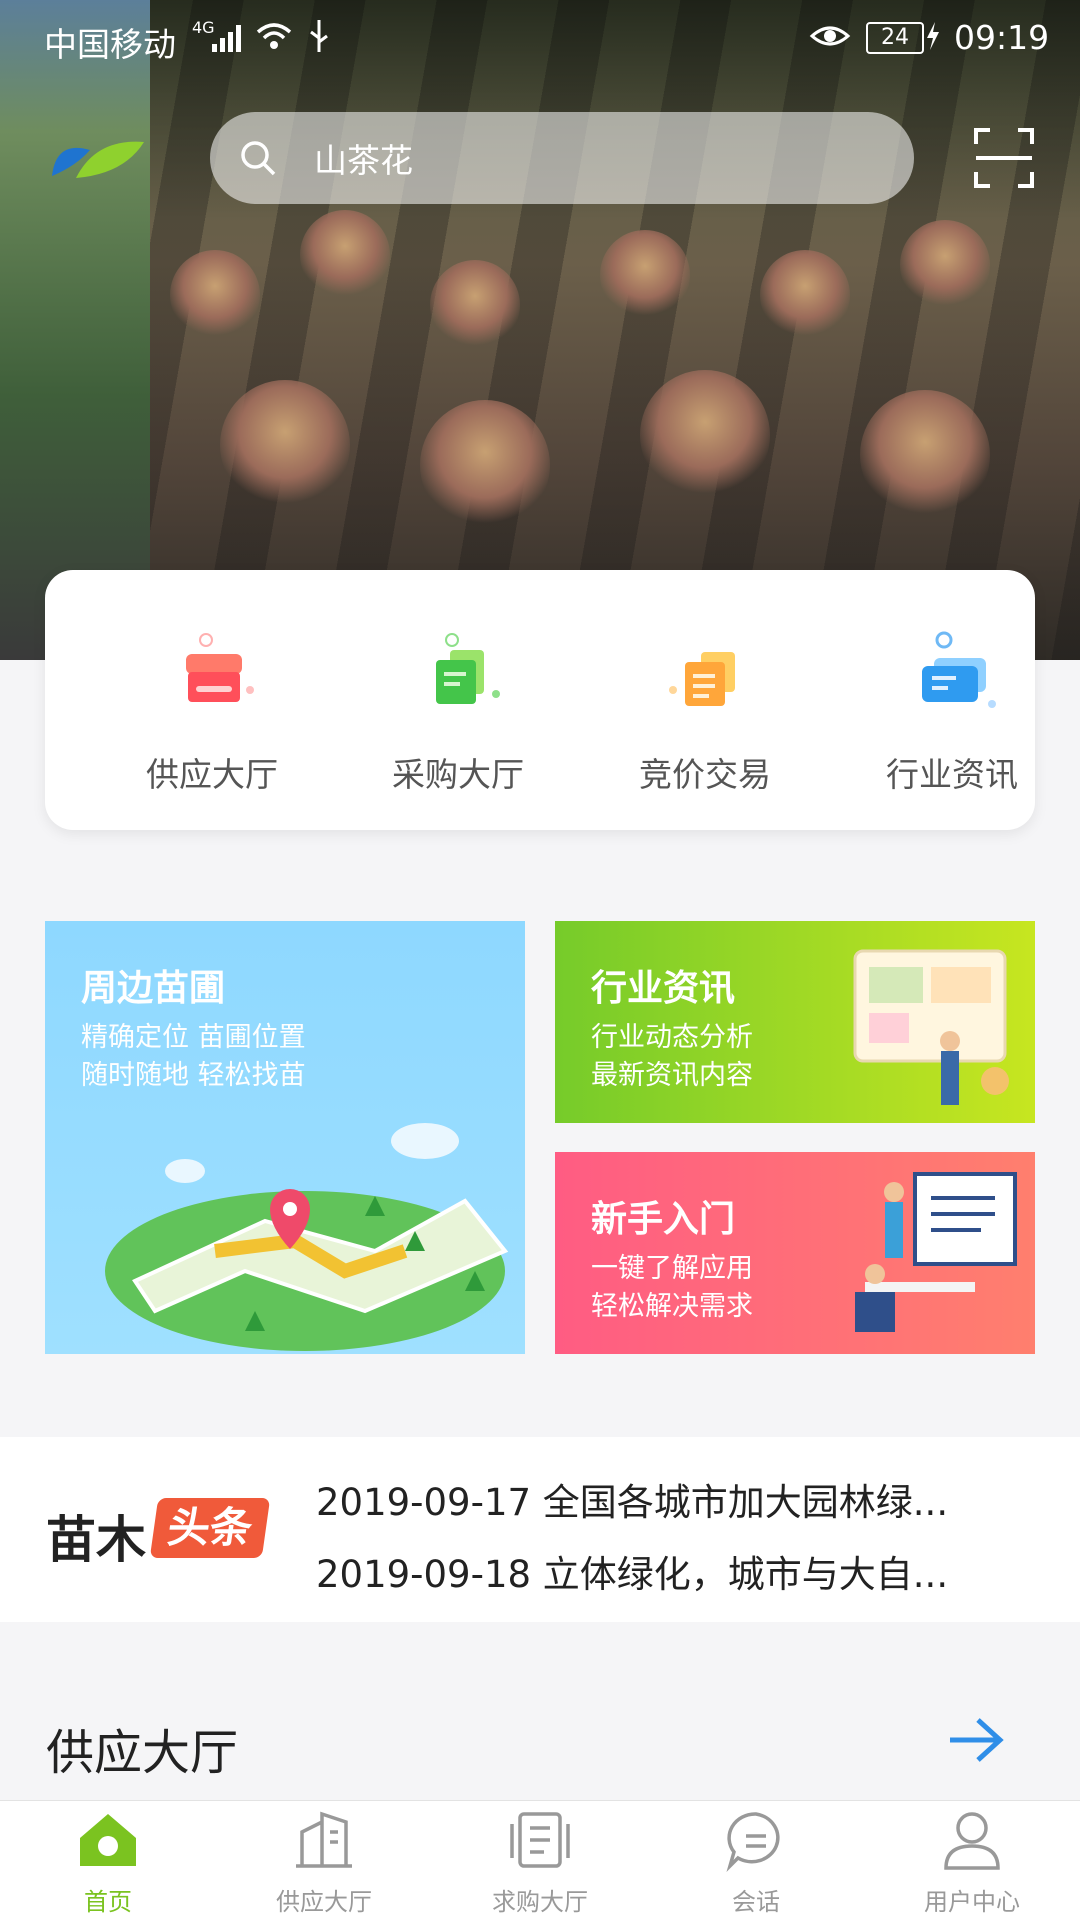 Image resolution: width=1080 pixels, height=1921 pixels. I want to click on purchase-hall-icon, so click(468, 668).